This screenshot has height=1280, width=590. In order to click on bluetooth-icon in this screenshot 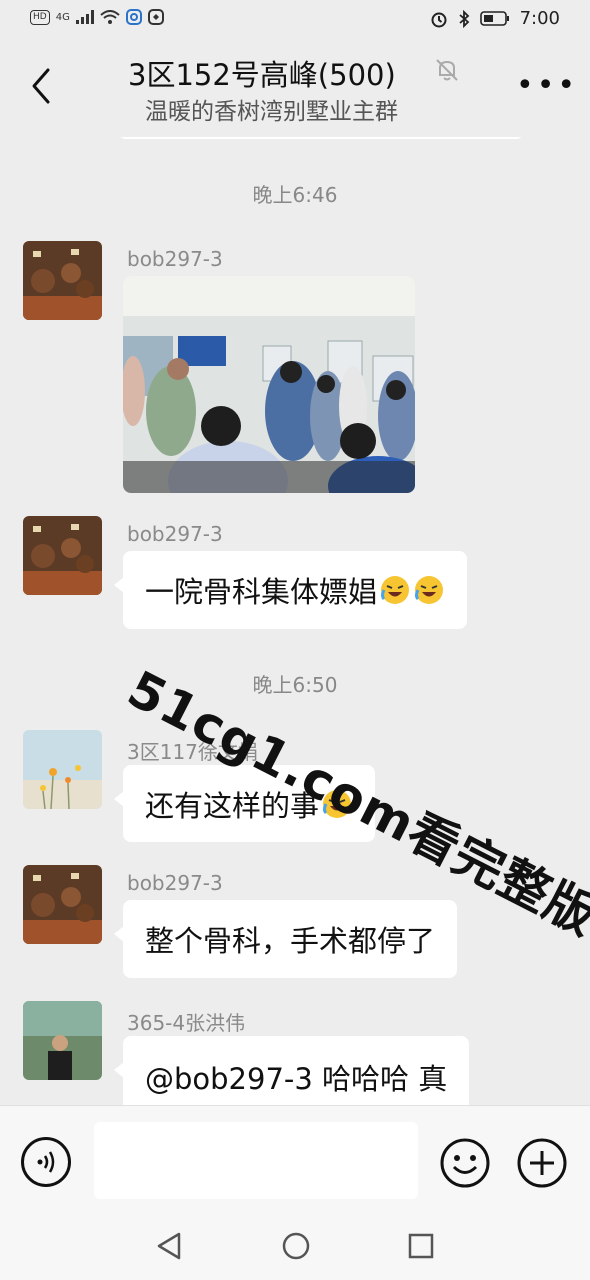, I will do `click(463, 18)`.